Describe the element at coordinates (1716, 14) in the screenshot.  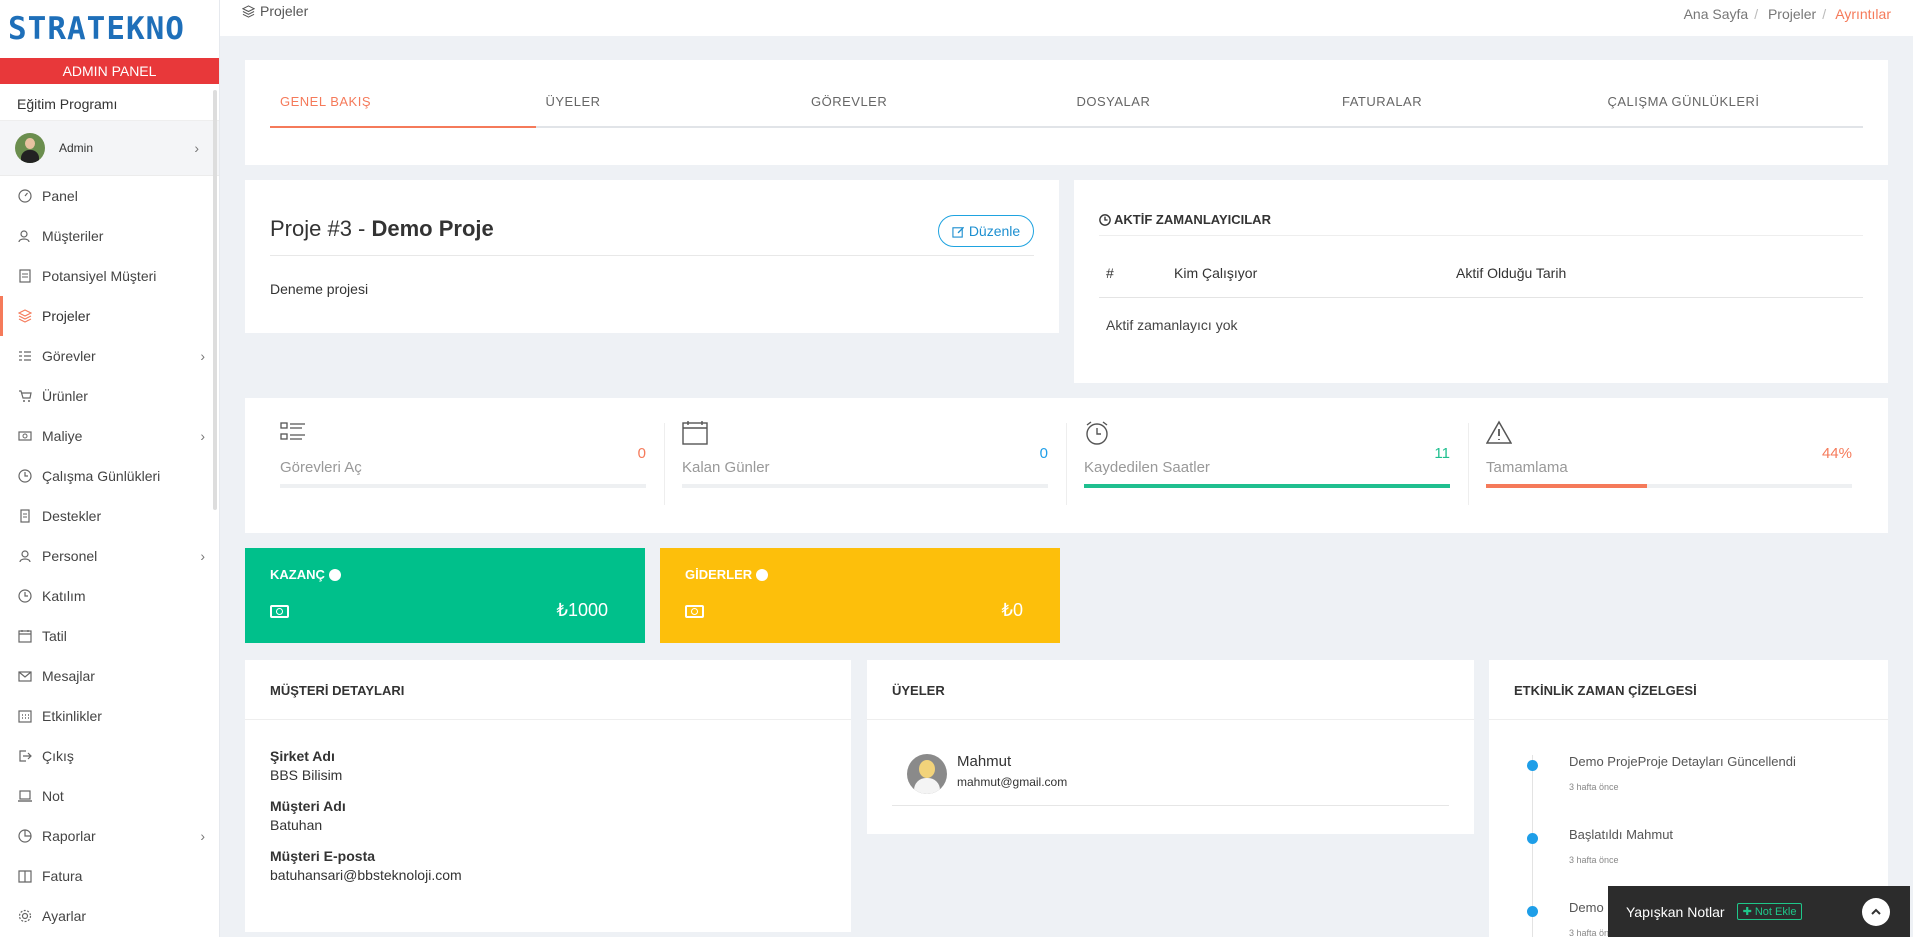
I see `breadcrumb-home: Ana Sayfa` at that location.